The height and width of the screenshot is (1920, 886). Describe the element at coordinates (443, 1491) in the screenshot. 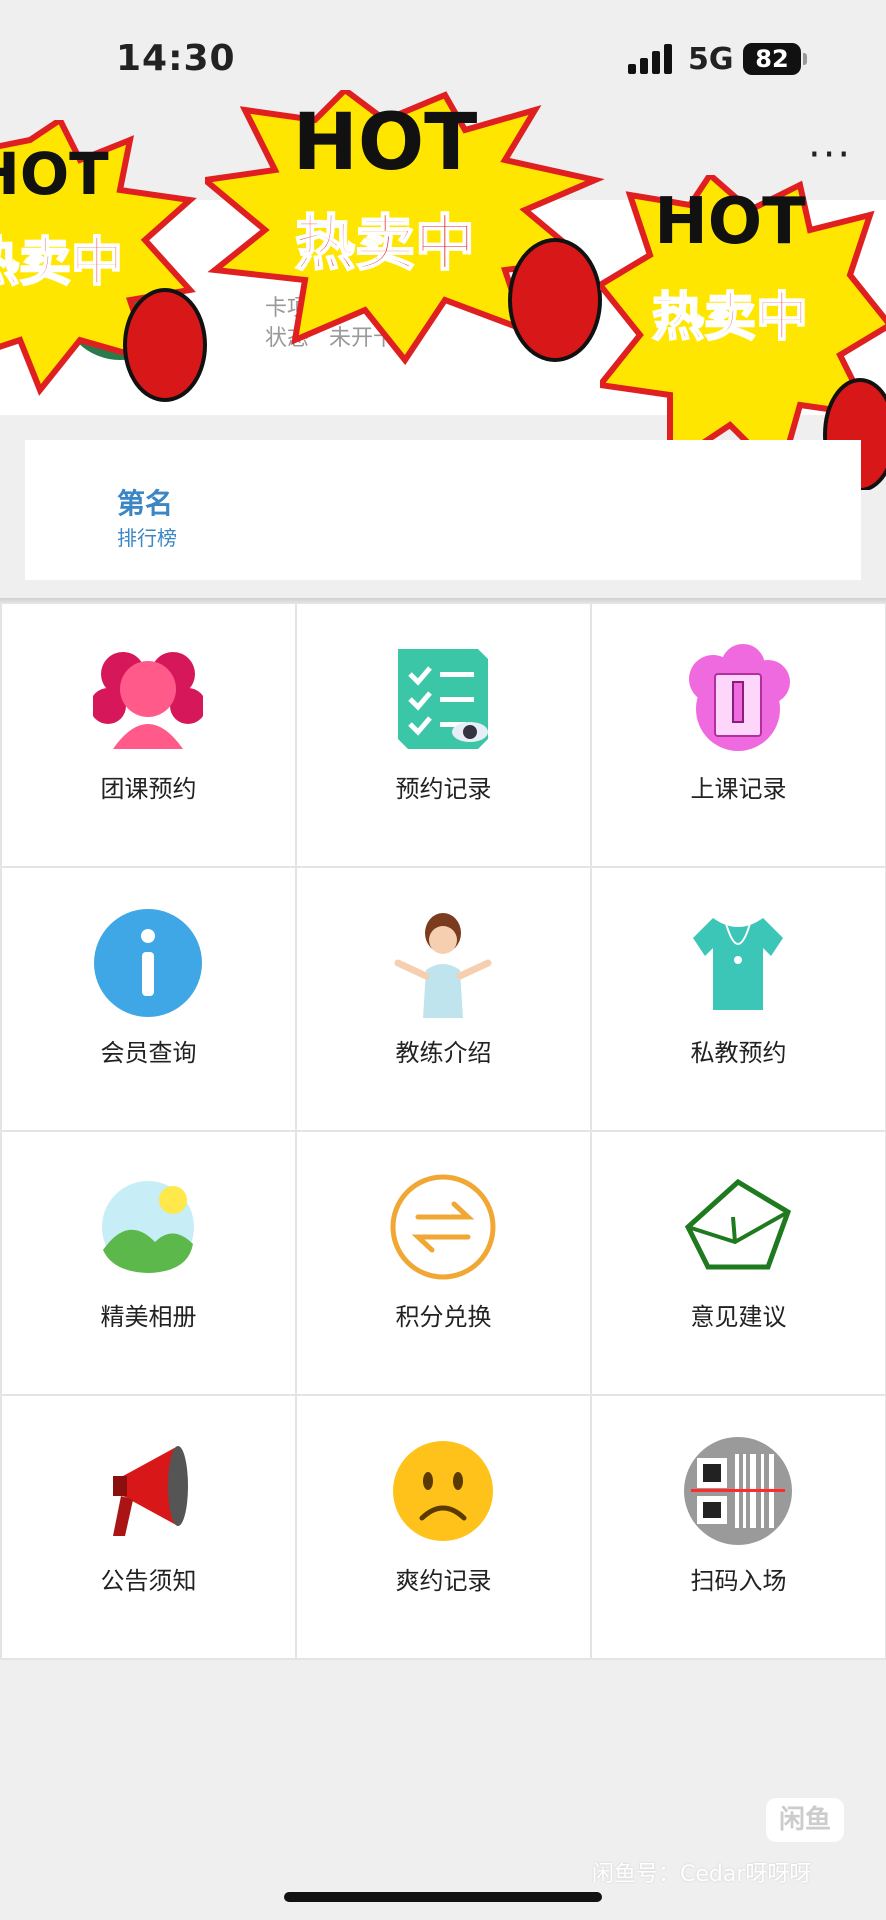

I see `sad-face-icon` at that location.